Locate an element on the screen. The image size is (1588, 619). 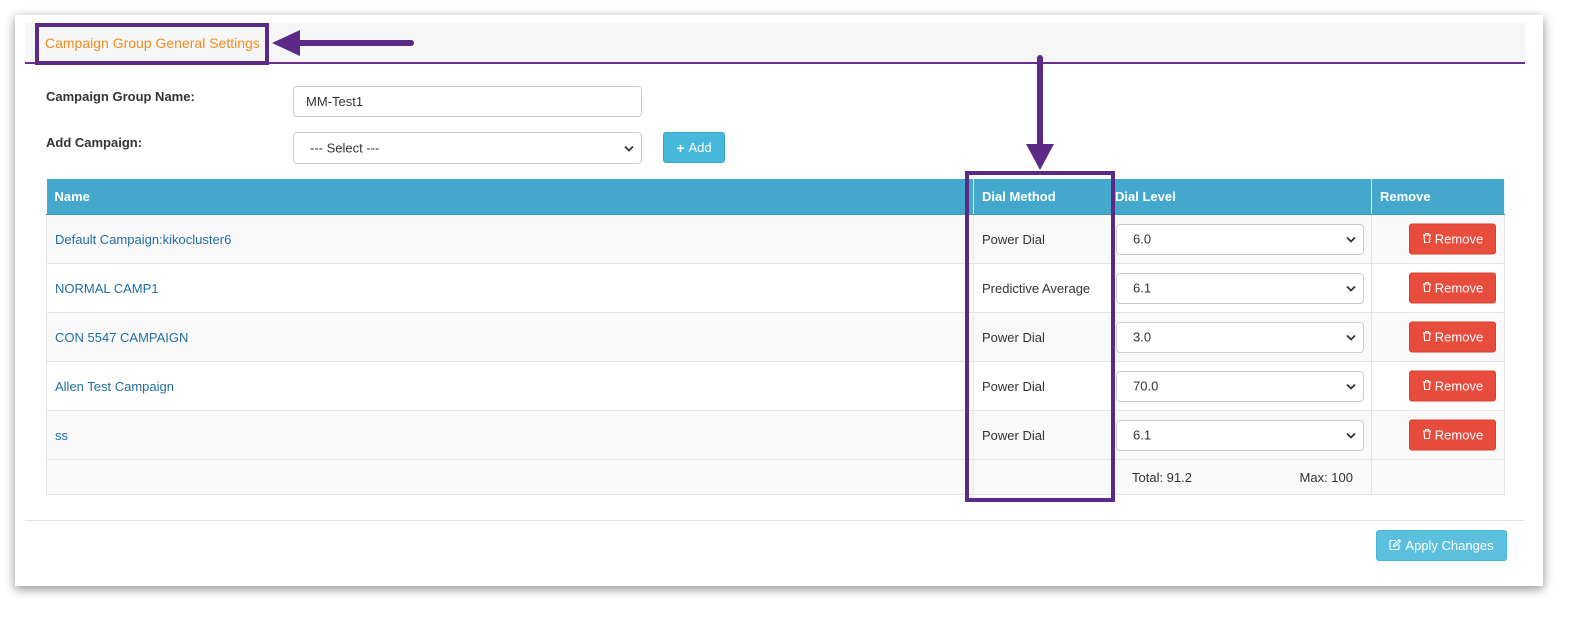
dial-level-select: 70.0 is located at coordinates (1240, 386).